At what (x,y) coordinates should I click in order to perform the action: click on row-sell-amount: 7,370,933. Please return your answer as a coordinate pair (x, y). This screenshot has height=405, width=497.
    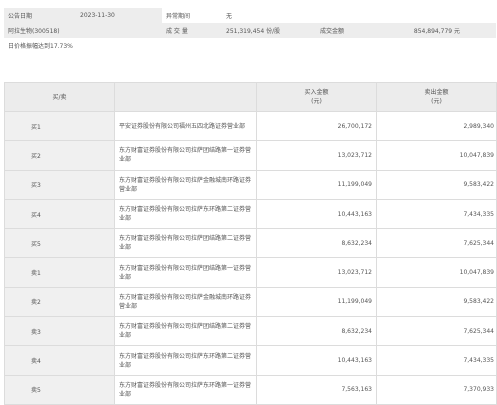
    Looking at the image, I should click on (436, 389).